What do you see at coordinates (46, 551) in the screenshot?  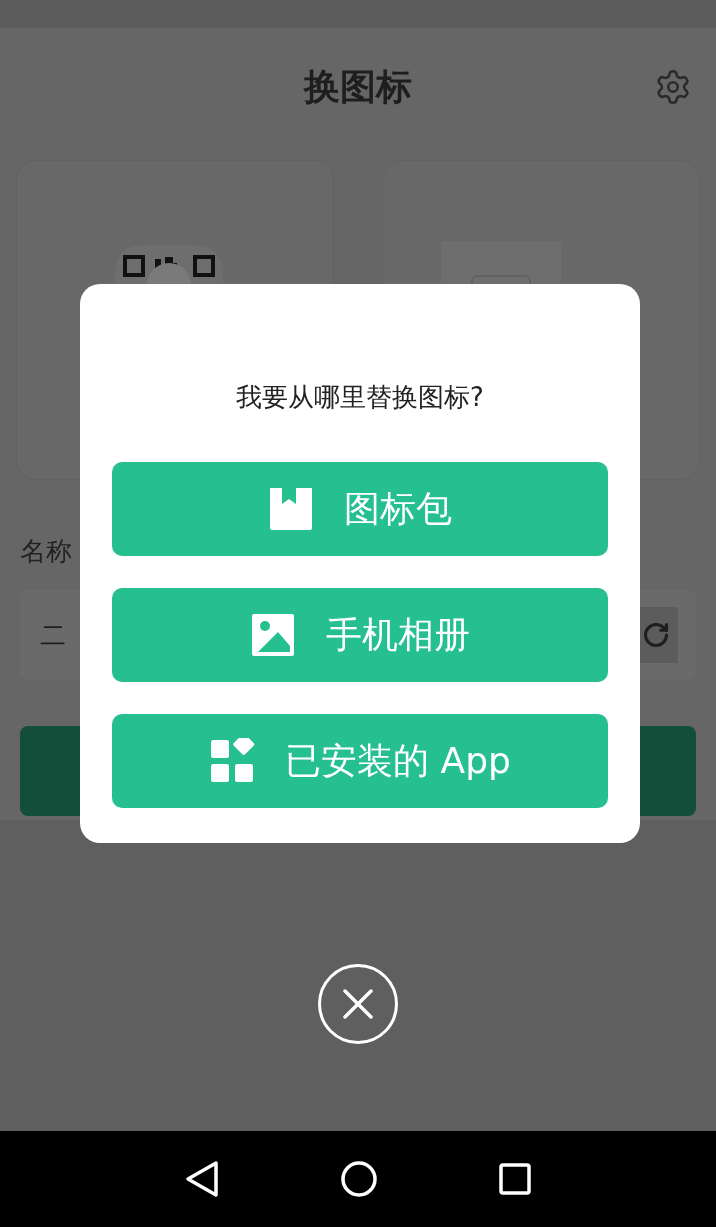 I see `name-label: 名称` at bounding box center [46, 551].